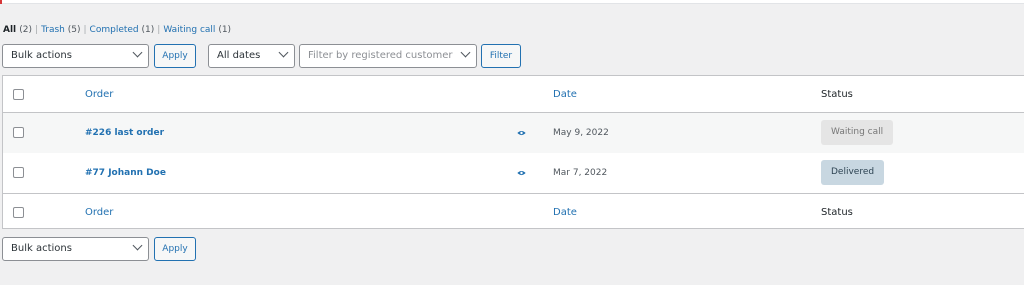 The width and height of the screenshot is (1024, 285). I want to click on filter-trash-link: Trash (5), so click(60, 30).